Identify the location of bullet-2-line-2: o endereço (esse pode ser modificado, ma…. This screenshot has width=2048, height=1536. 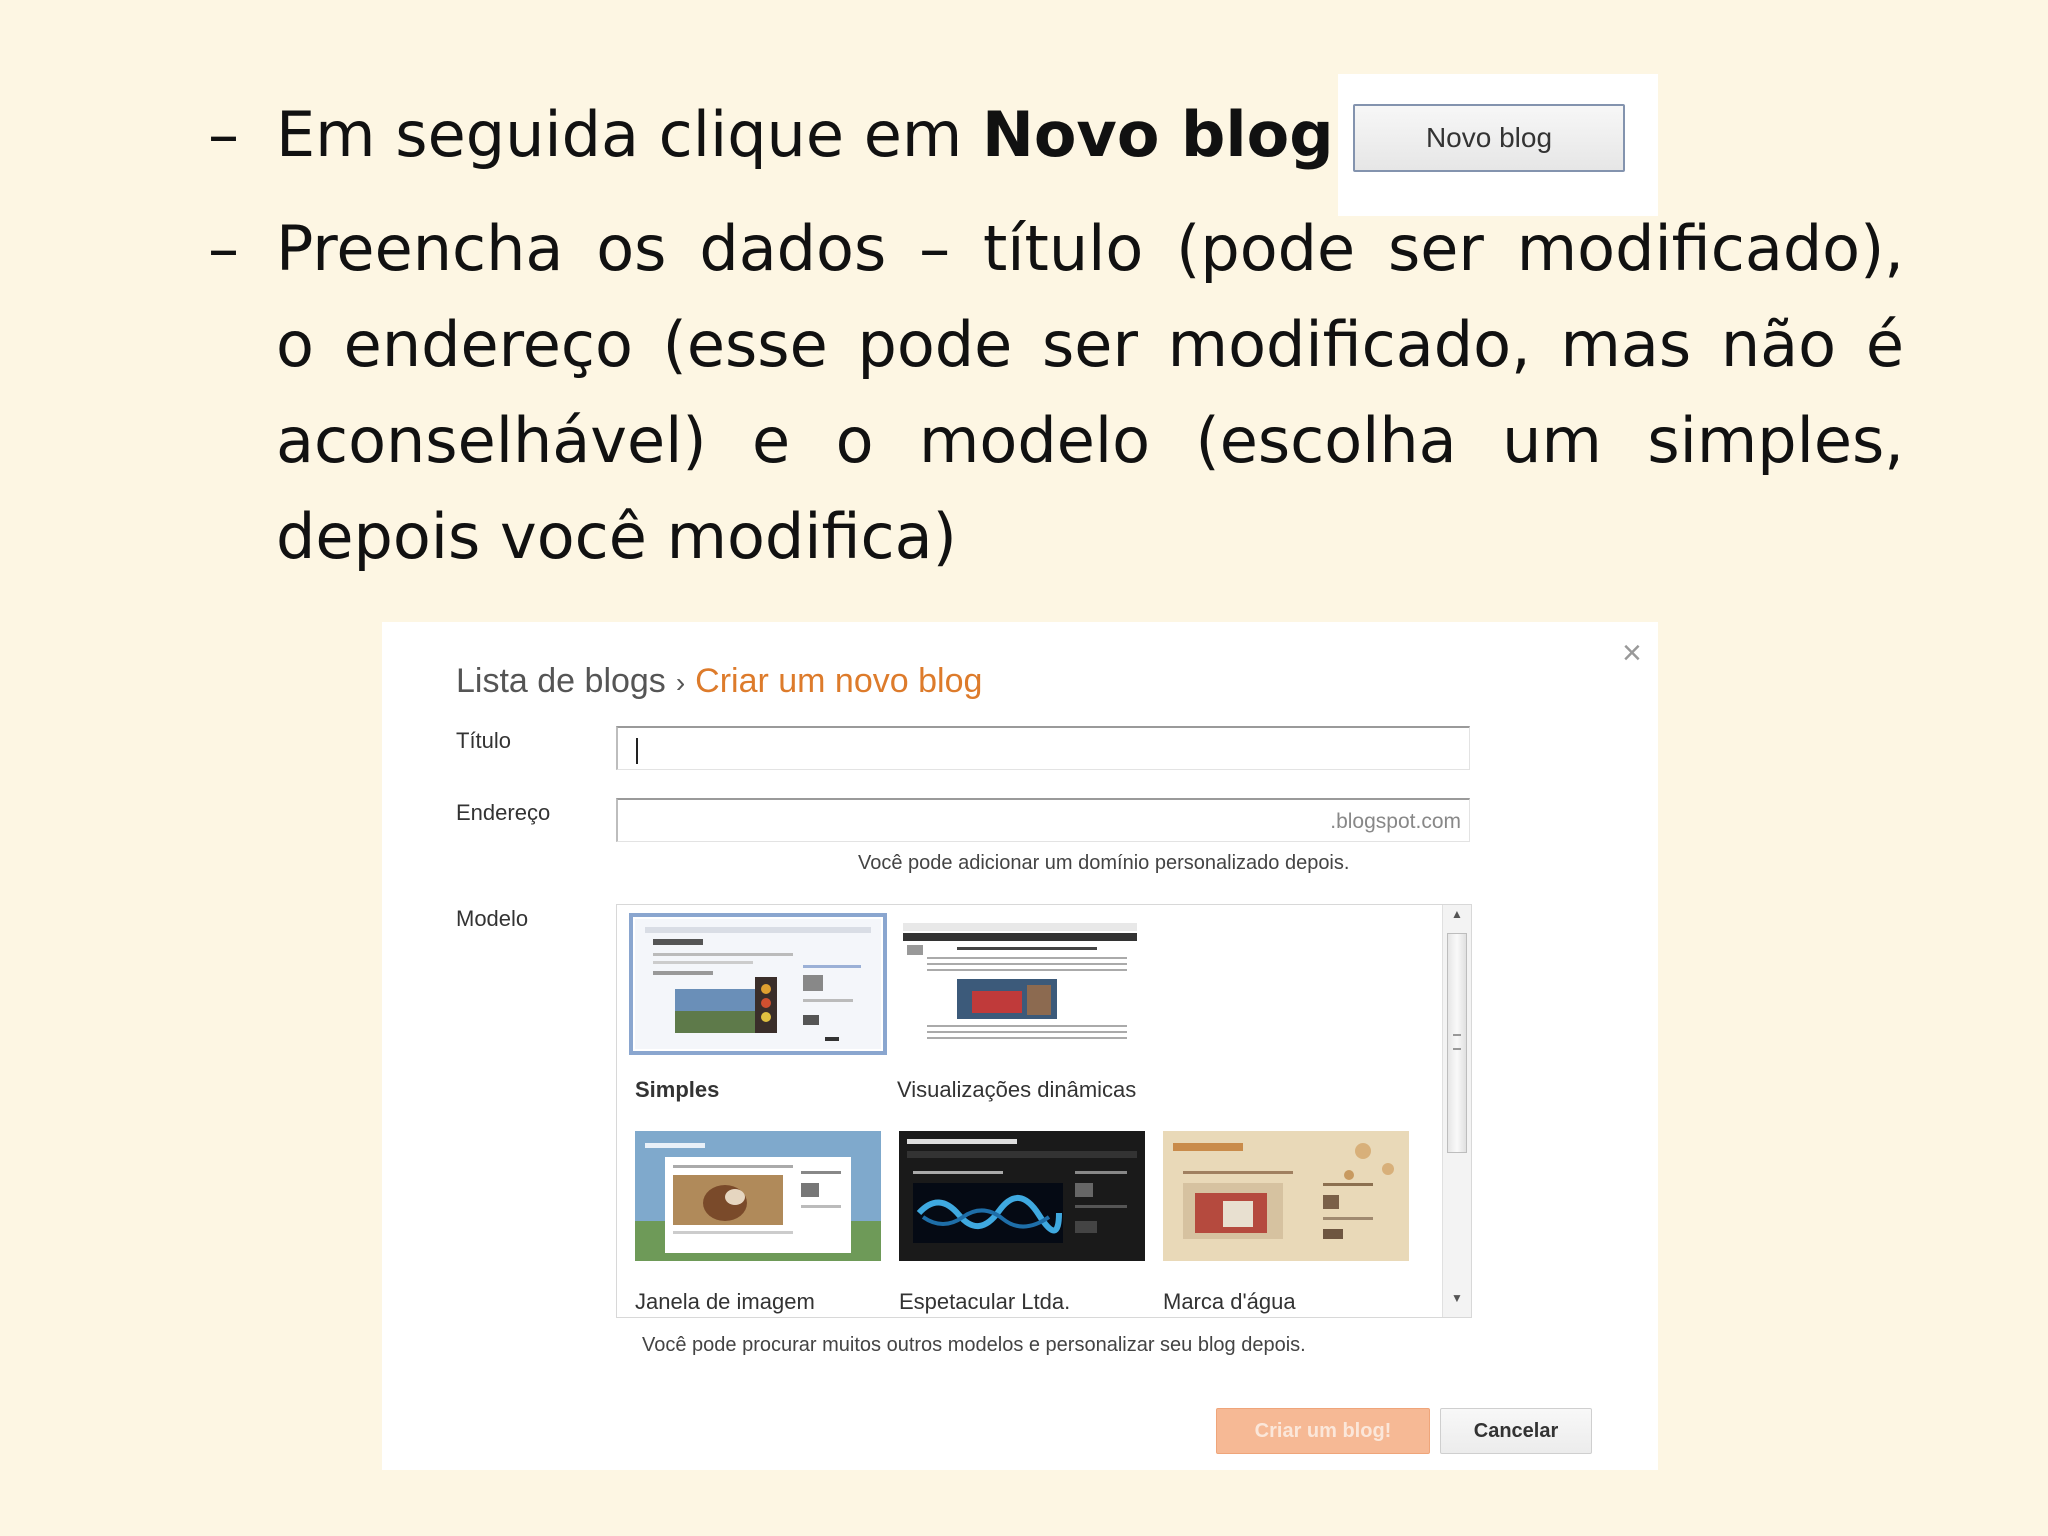
(1090, 344).